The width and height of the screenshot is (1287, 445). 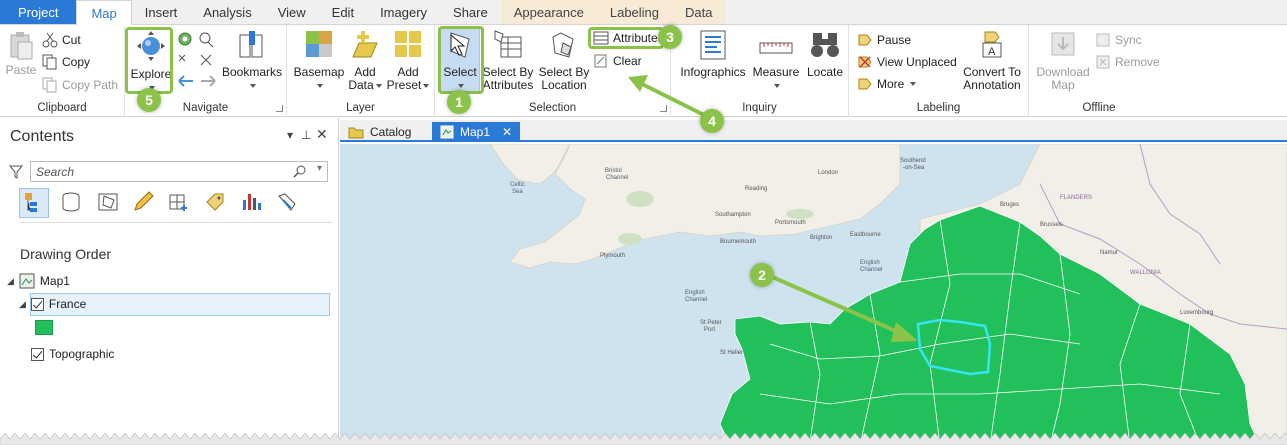 I want to click on torn-edge-decoration, so click(x=643, y=439).